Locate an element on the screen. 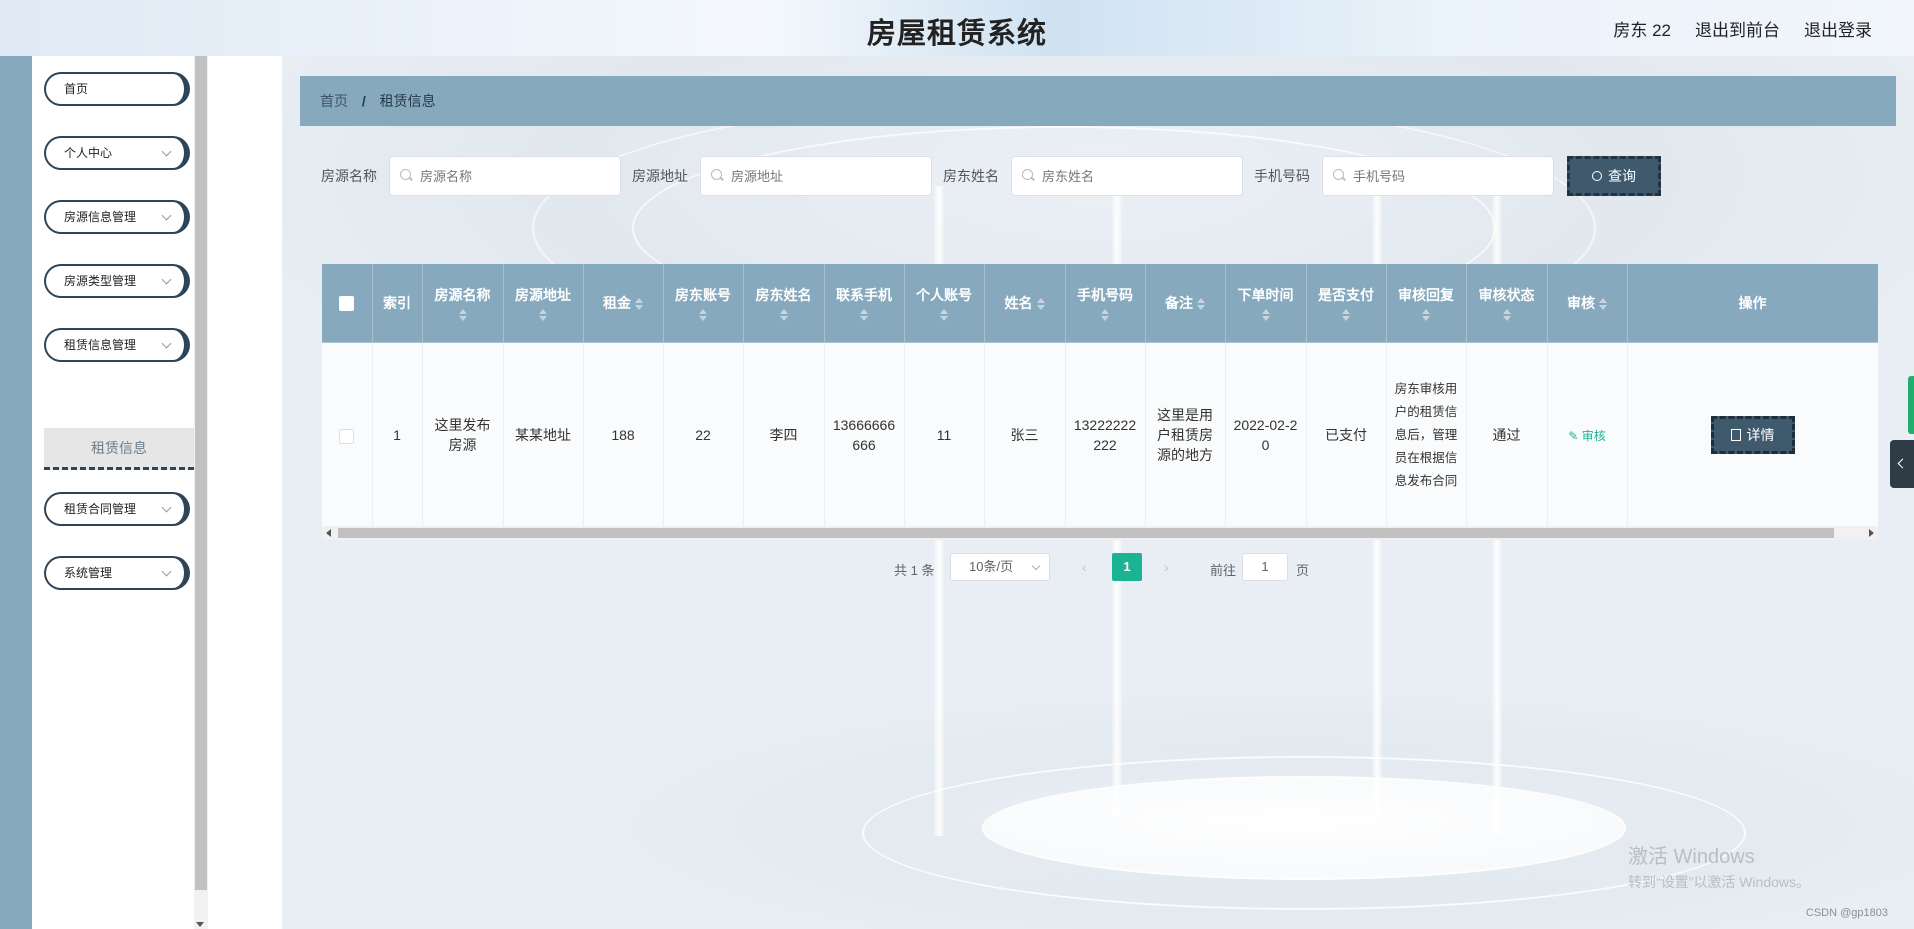 The width and height of the screenshot is (1914, 929). scroll-left-arrow-icon is located at coordinates (328, 533).